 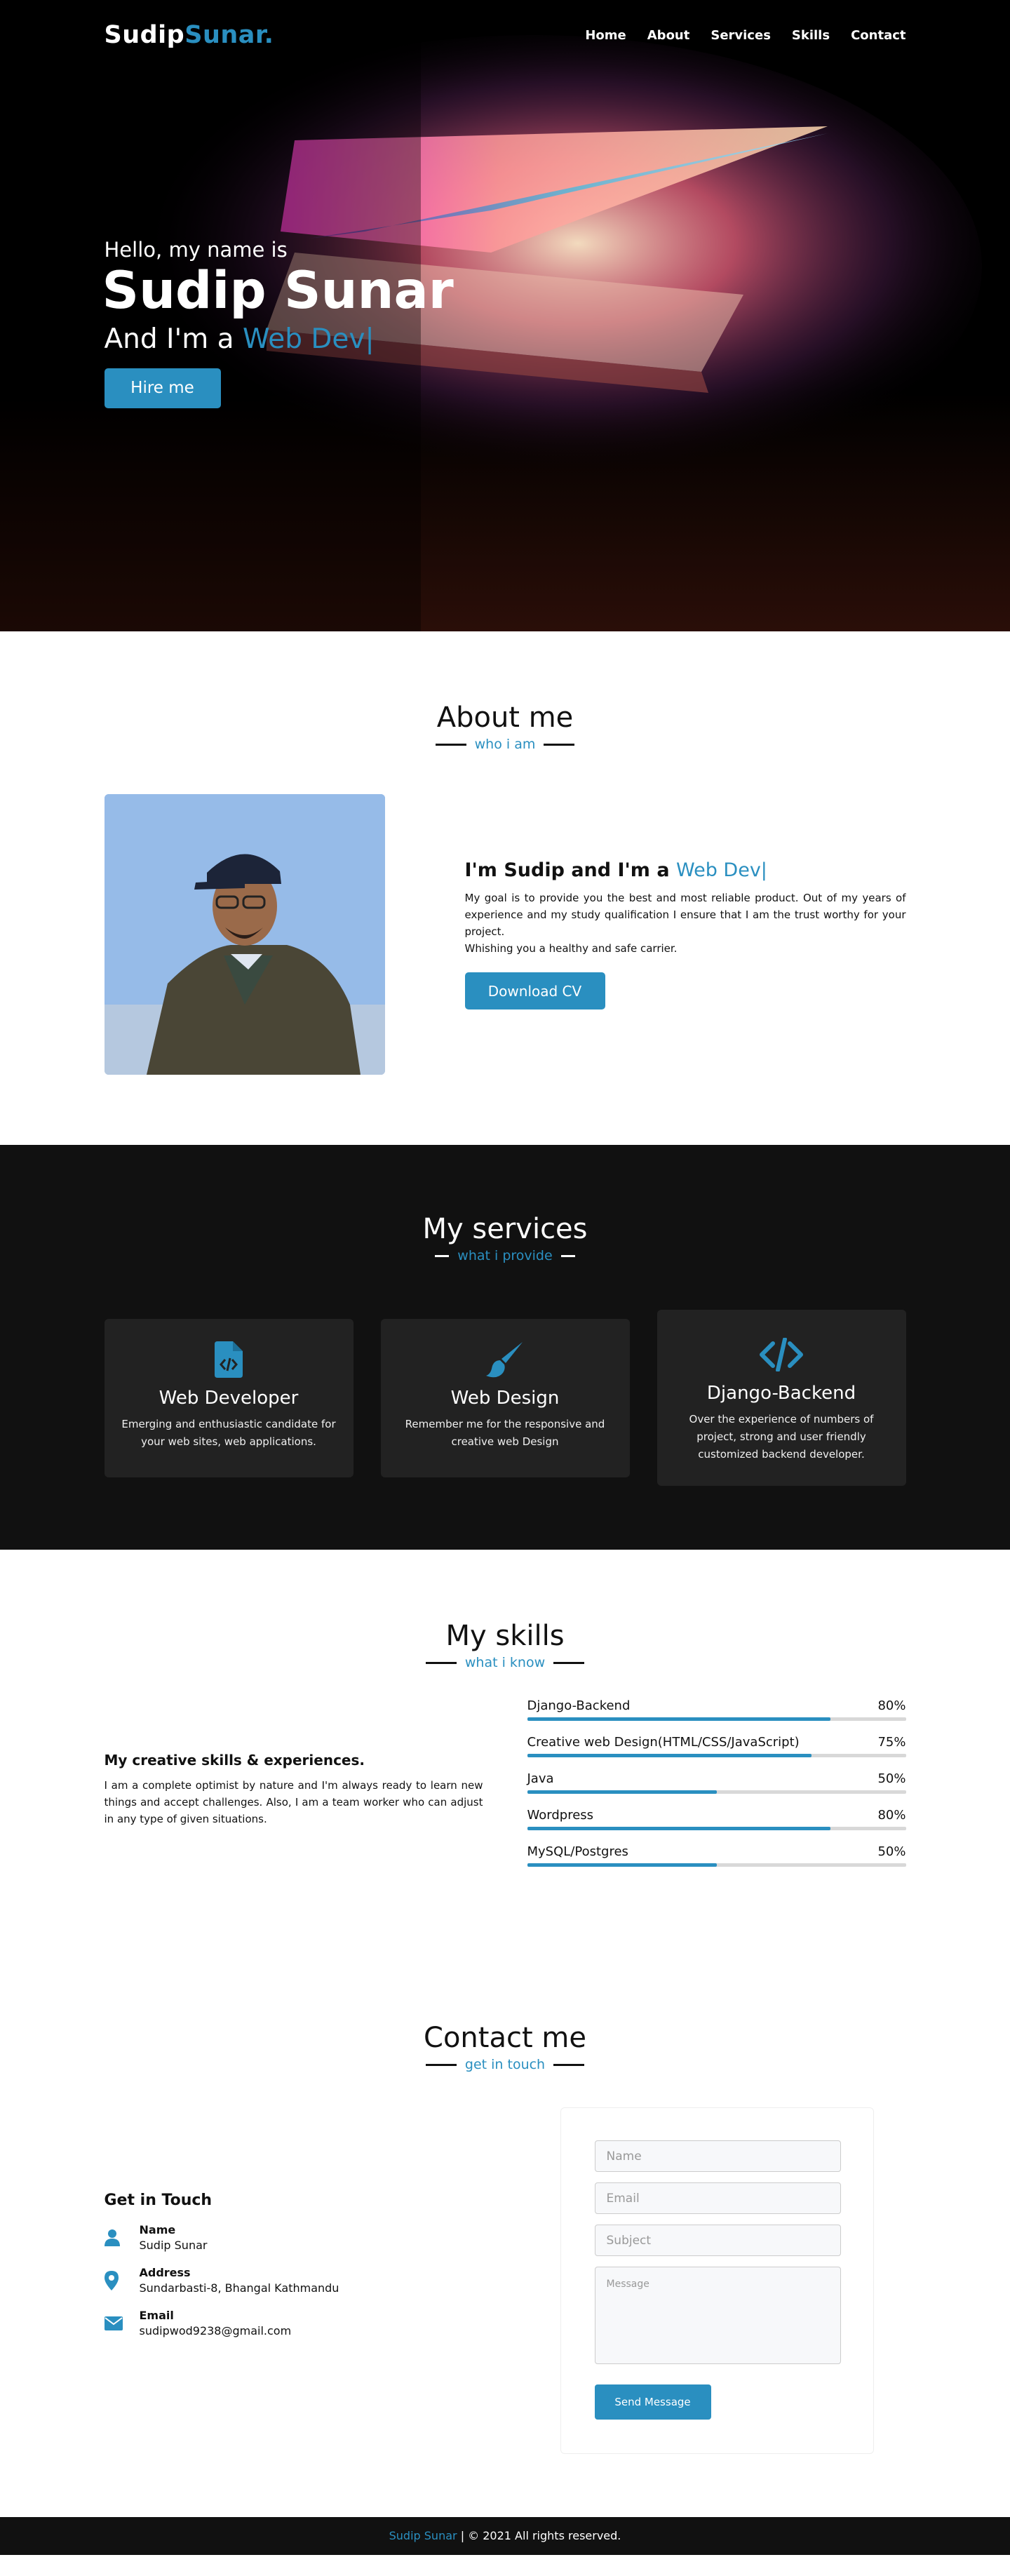 What do you see at coordinates (560, 1815) in the screenshot?
I see `skill-name: Wordpress` at bounding box center [560, 1815].